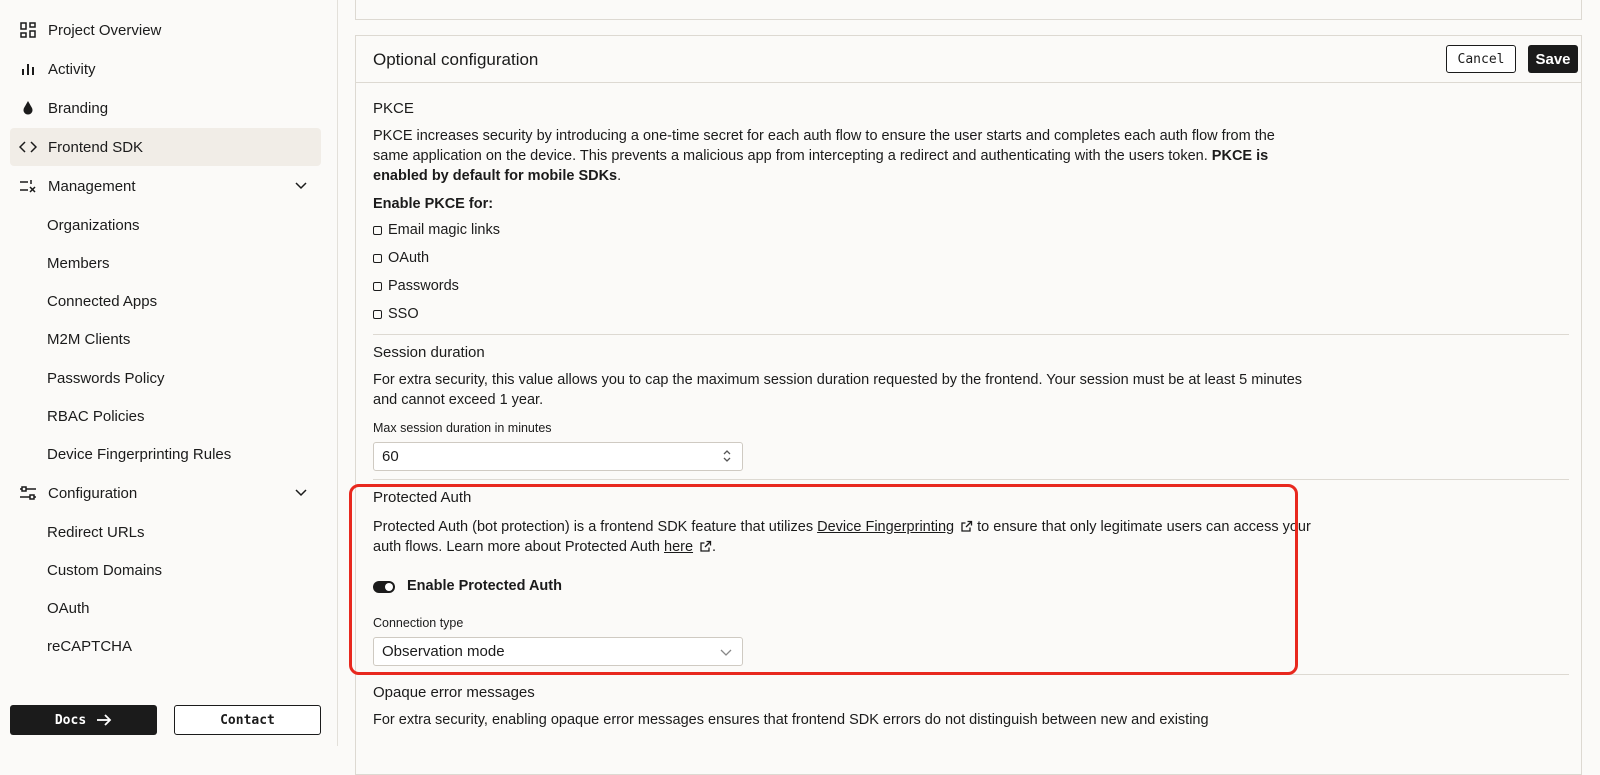 Image resolution: width=1600 pixels, height=775 pixels. Describe the element at coordinates (104, 720) in the screenshot. I see `arrow-right-icon` at that location.